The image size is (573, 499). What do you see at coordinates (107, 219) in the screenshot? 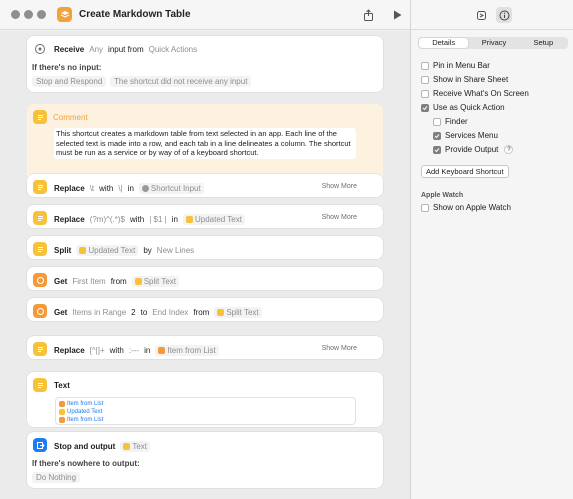
I see `find-pattern-param: (?m)^(.*)$` at bounding box center [107, 219].